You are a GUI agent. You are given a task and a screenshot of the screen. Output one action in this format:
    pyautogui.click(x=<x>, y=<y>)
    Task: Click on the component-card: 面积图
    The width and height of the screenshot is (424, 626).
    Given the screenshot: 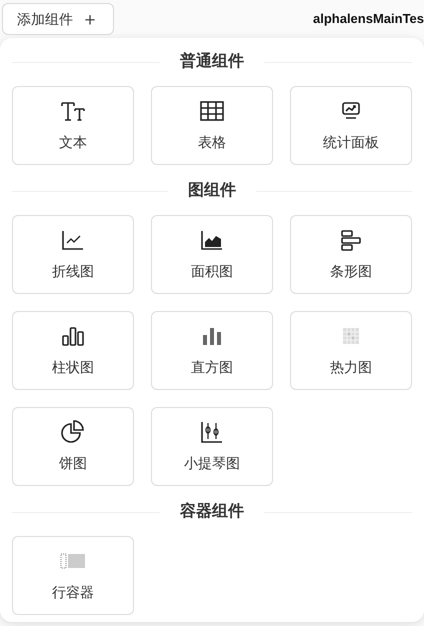 What is the action you would take?
    pyautogui.click(x=212, y=254)
    